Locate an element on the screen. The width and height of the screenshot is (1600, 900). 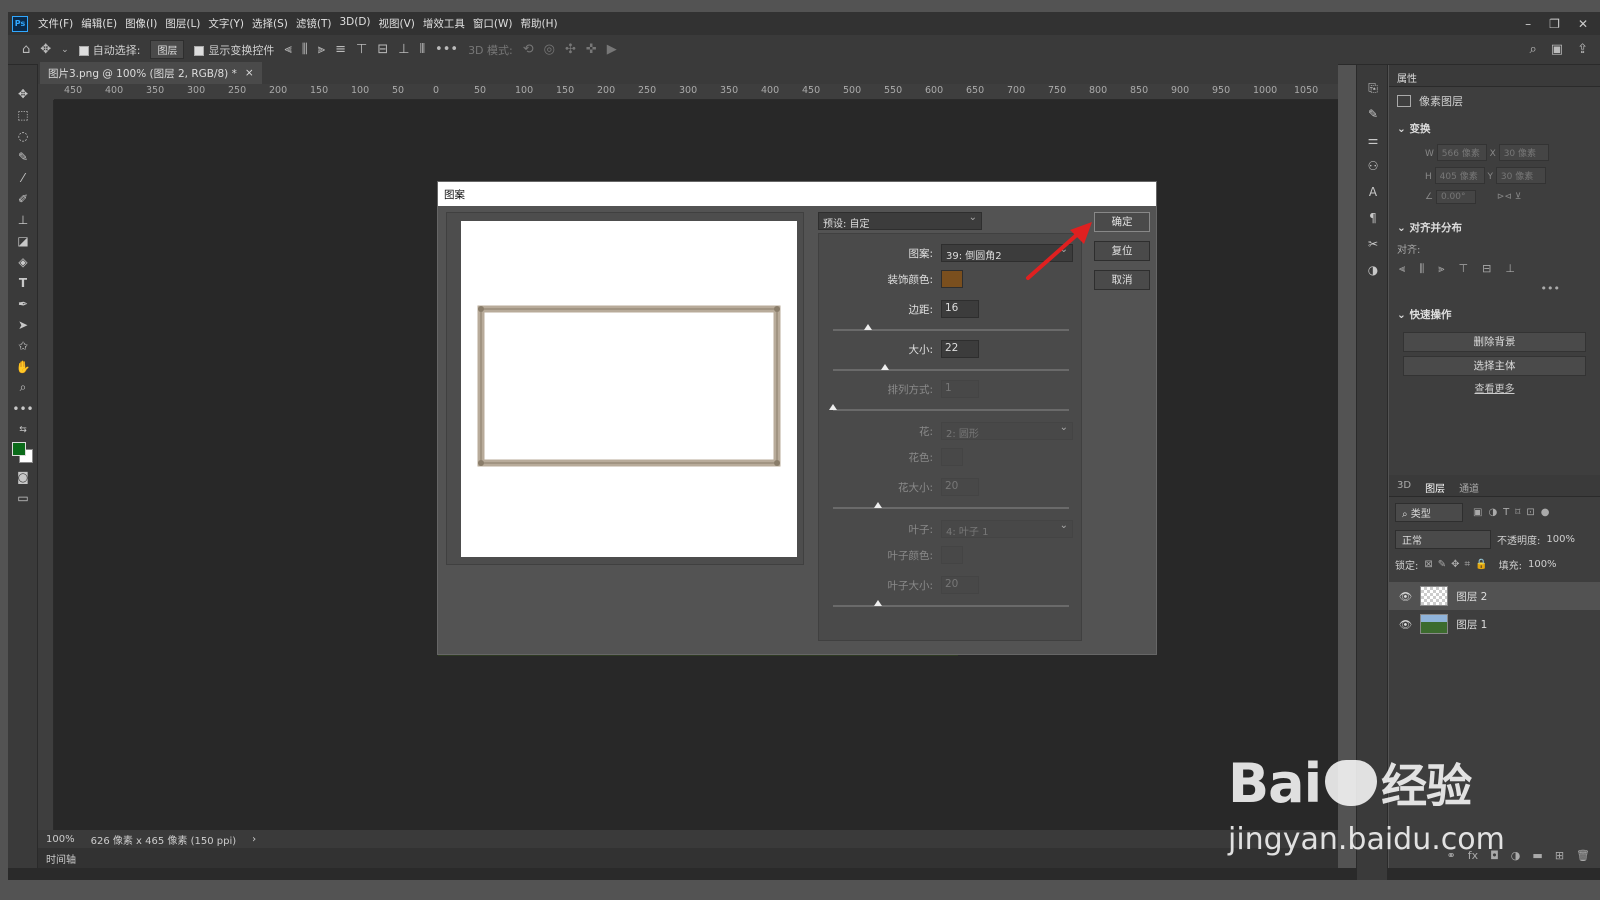
status-chevron-icon: › is located at coordinates (254, 839).